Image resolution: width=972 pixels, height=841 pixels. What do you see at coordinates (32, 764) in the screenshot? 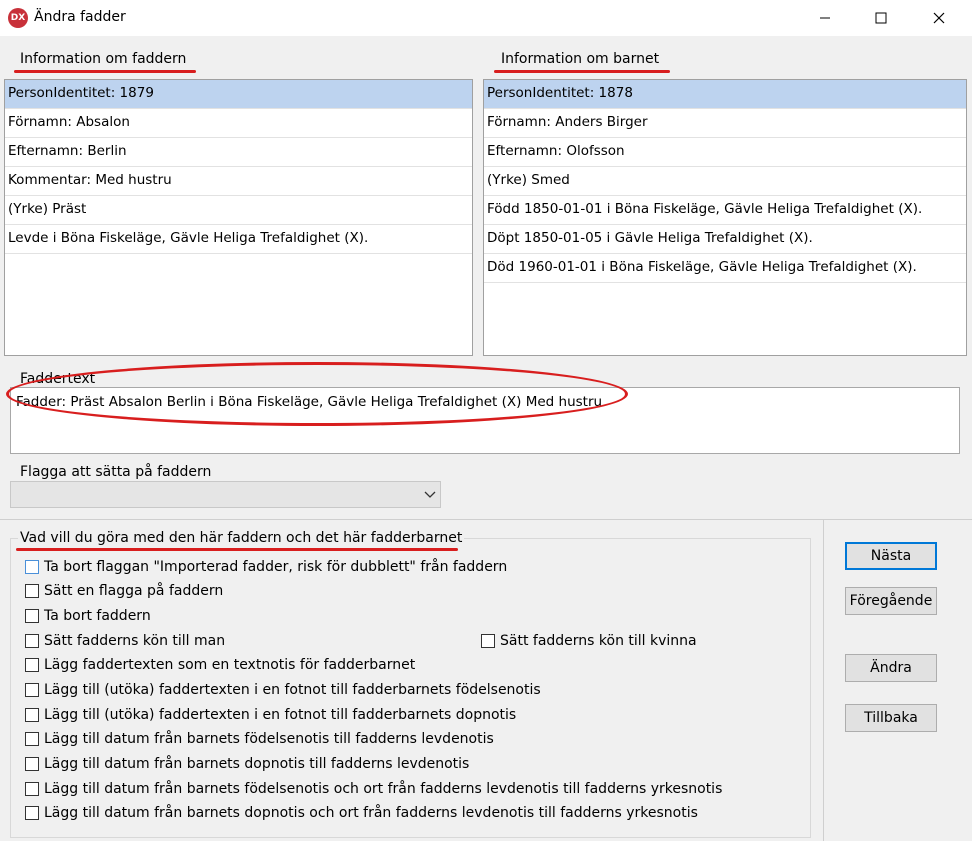
I see `checkbox-date-baptism-lived` at bounding box center [32, 764].